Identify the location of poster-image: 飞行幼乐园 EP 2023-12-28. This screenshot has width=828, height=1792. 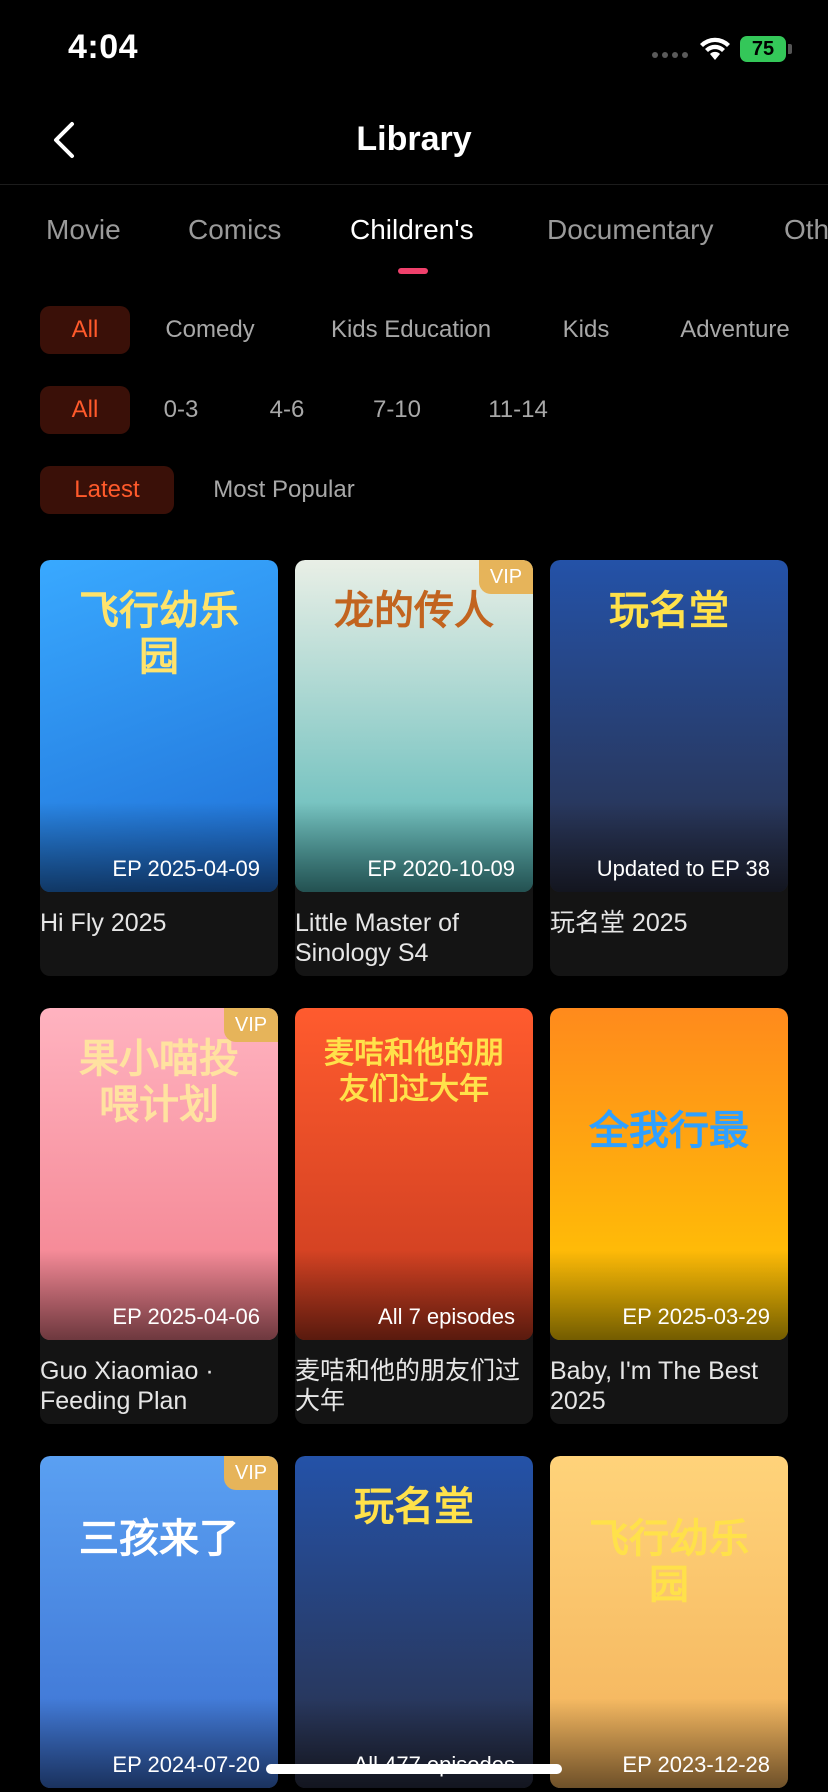
(669, 1622).